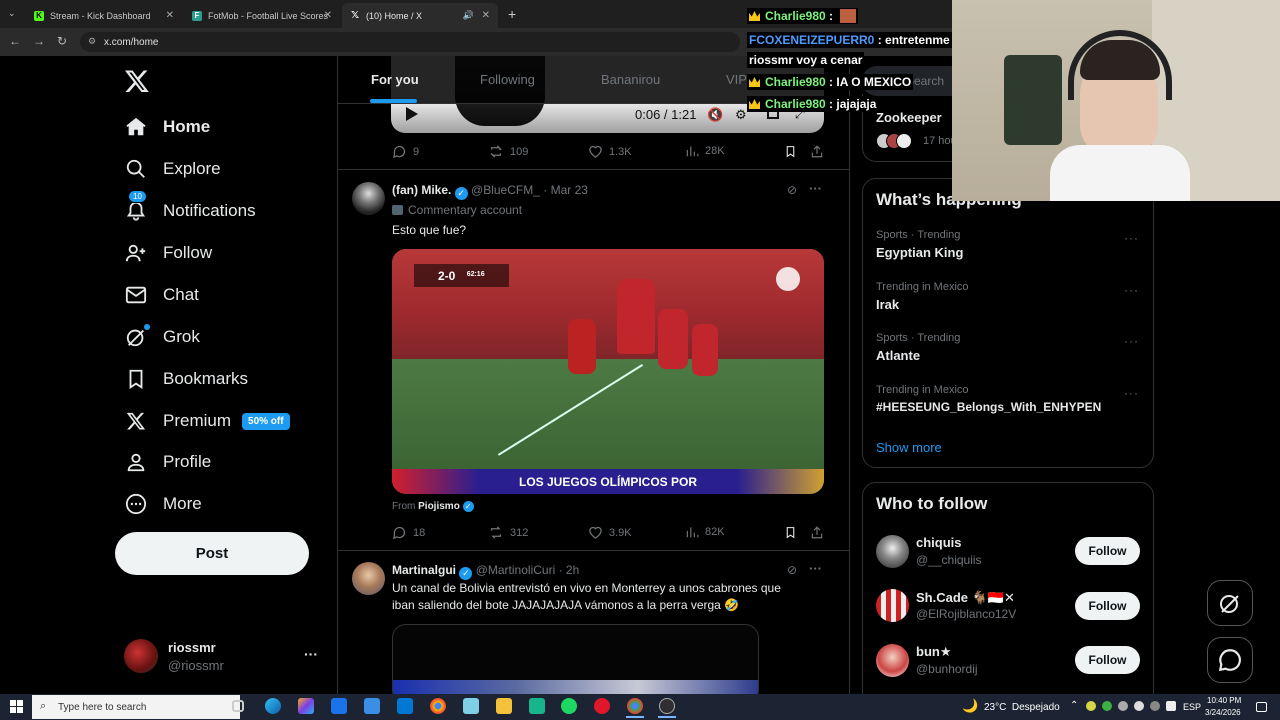  What do you see at coordinates (168, 253) in the screenshot?
I see `nav-follow: Follow` at bounding box center [168, 253].